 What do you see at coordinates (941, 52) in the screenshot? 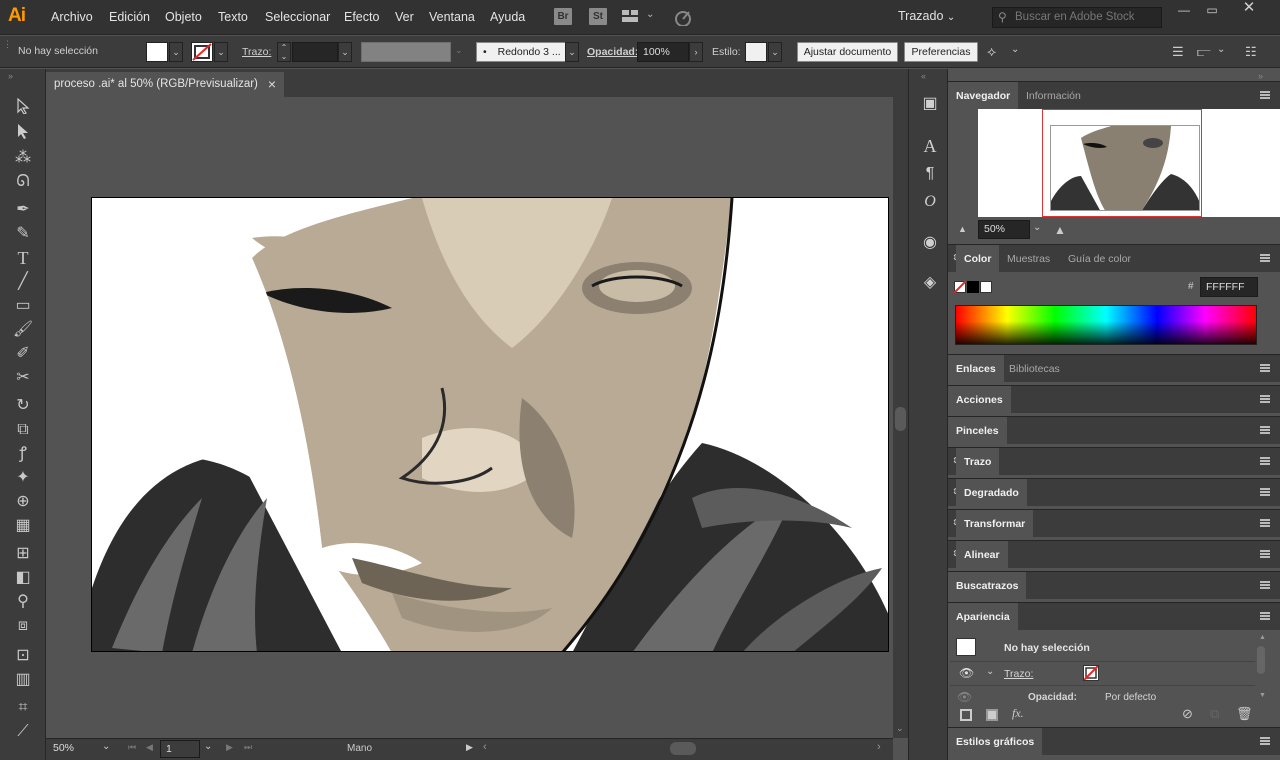
I see `preferences-button: Preferencias` at bounding box center [941, 52].